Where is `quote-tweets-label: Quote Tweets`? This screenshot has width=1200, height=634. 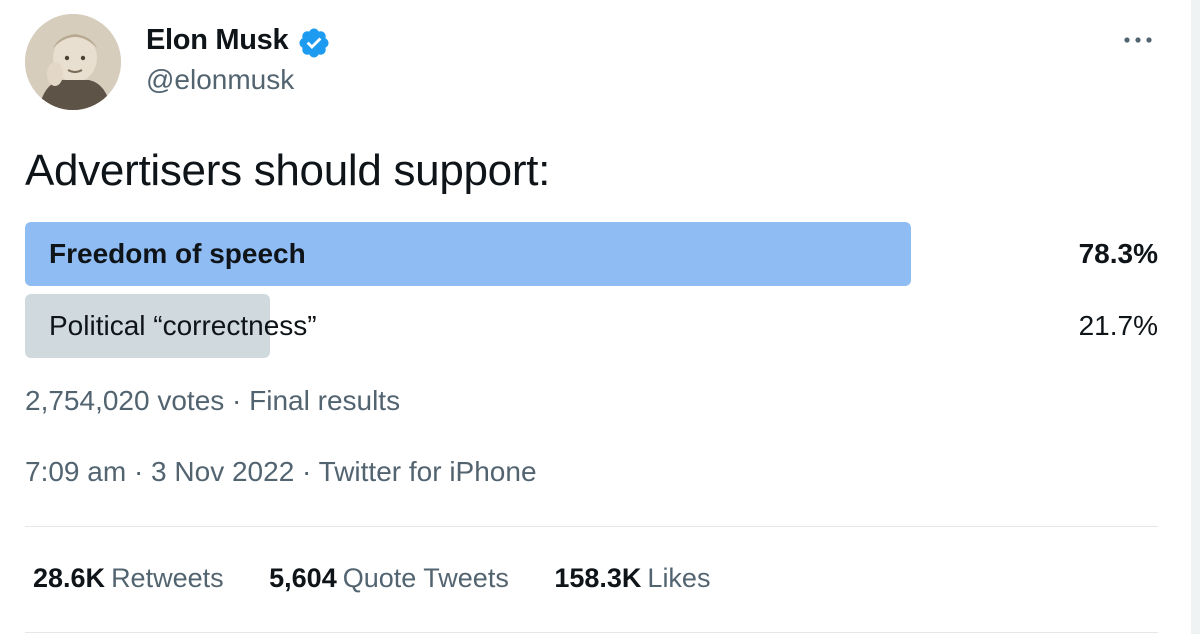
quote-tweets-label: Quote Tweets is located at coordinates (425, 578).